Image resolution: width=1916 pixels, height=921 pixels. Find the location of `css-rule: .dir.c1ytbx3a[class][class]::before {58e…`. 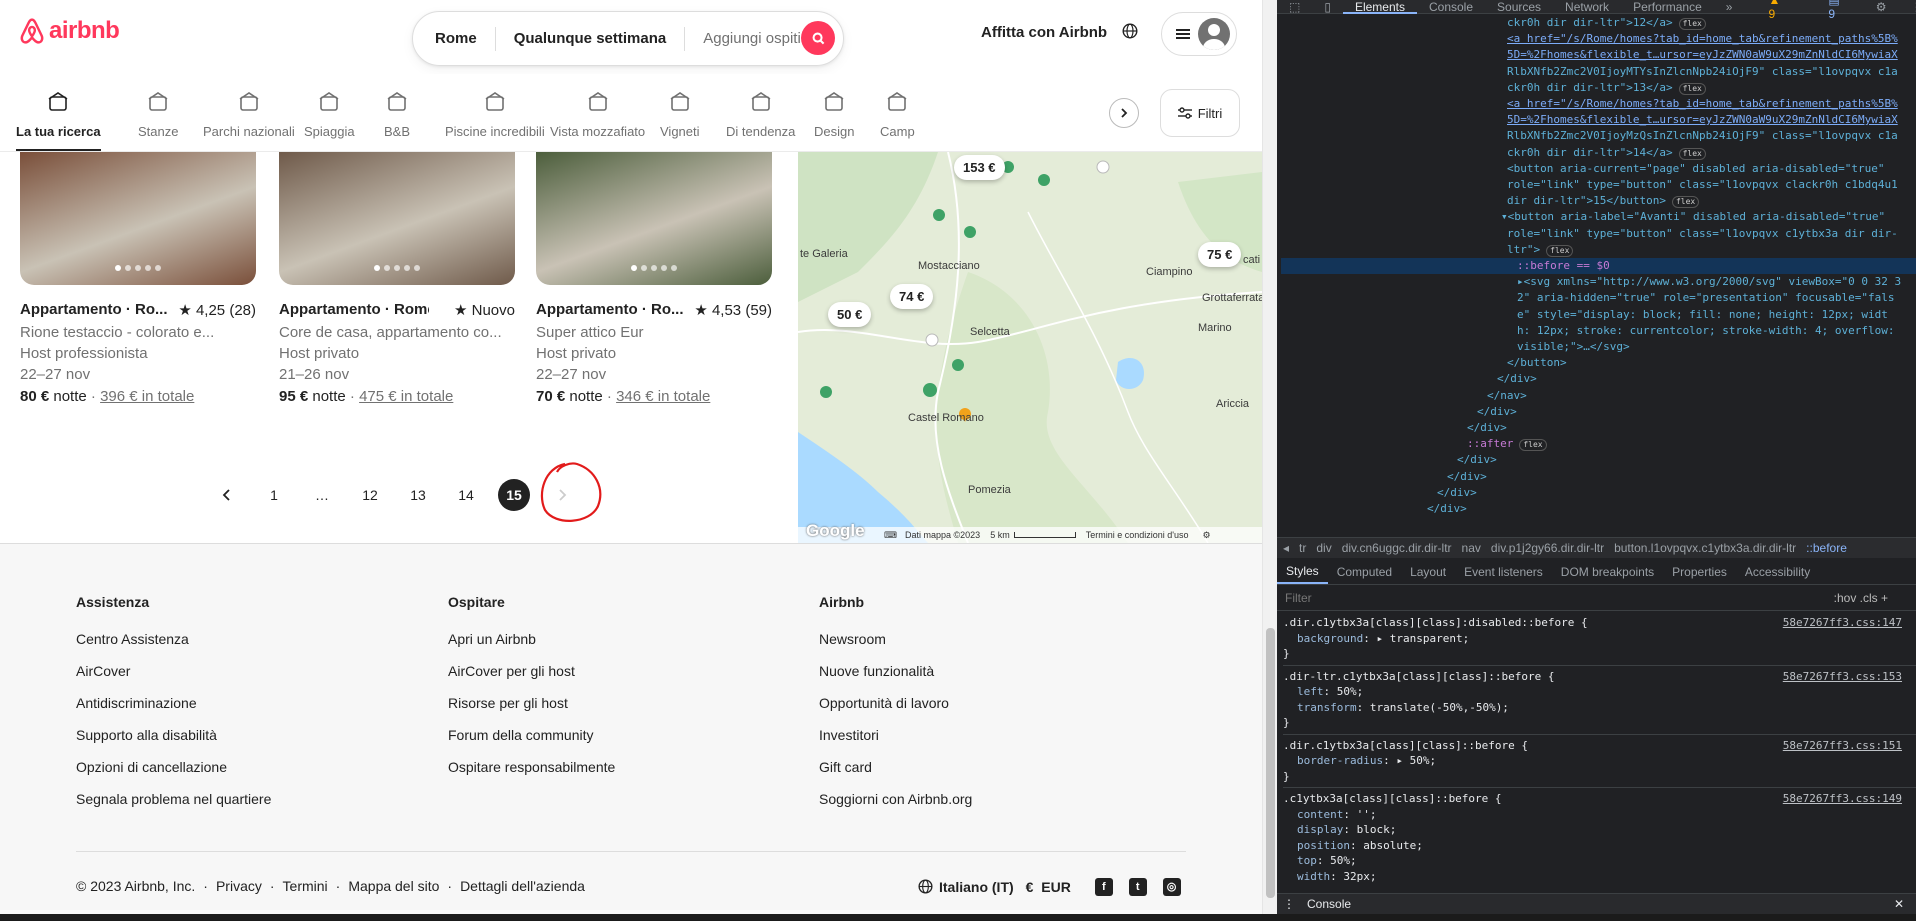

css-rule: .dir.c1ytbx3a[class][class]::before {58e… is located at coordinates (1599, 761).